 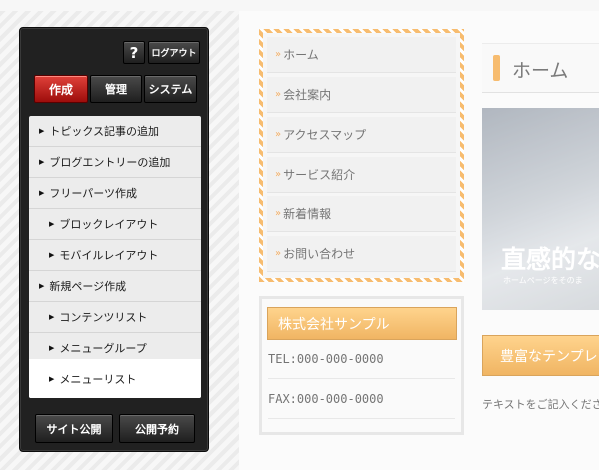 I want to click on menu-item-free-parts: ▶ フリーパーツ作成, so click(x=115, y=193).